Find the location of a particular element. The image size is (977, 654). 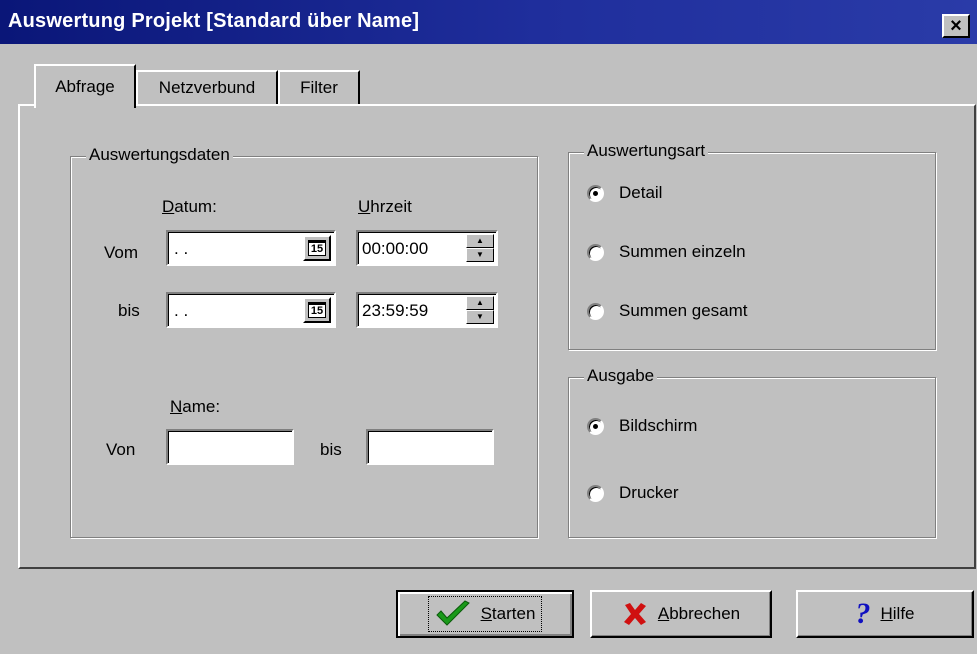

cancel-x-icon is located at coordinates (634, 614).